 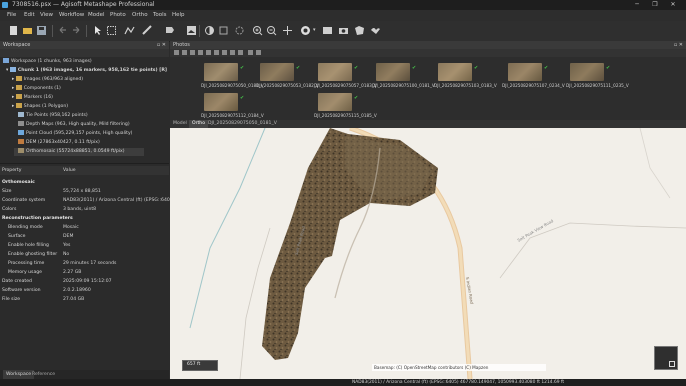 I want to click on layer-icon, so click(x=223, y=30).